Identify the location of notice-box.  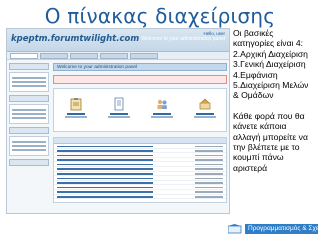
(140, 79).